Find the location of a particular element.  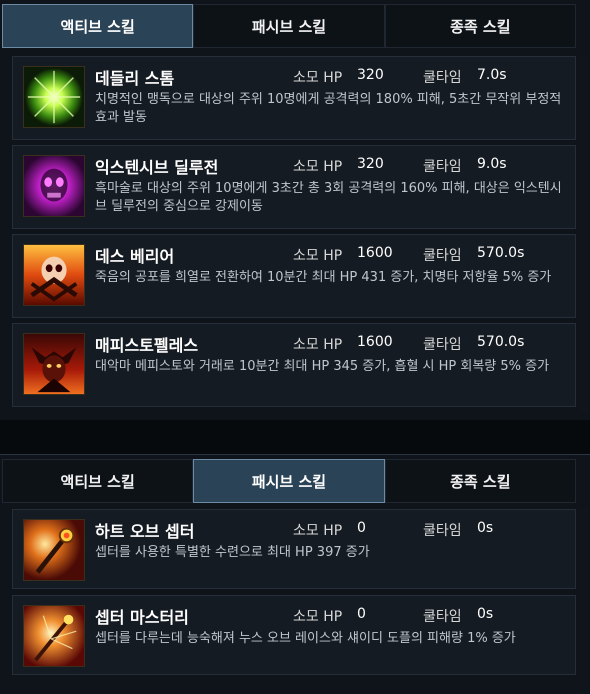

cooldown-value: 9.0s is located at coordinates (492, 164).